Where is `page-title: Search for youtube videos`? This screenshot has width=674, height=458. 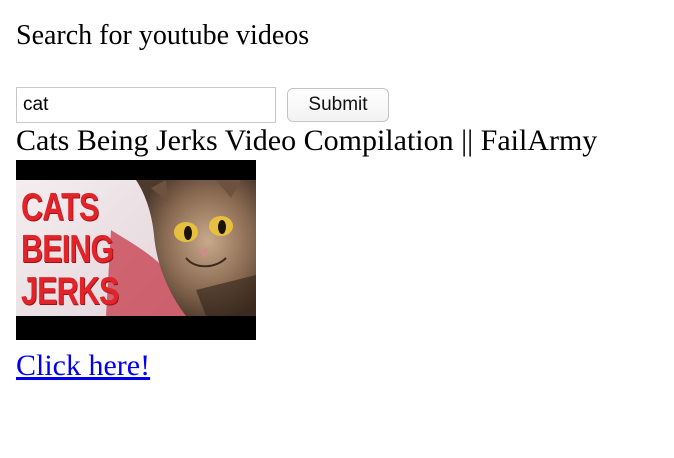
page-title: Search for youtube videos is located at coordinates (163, 35).